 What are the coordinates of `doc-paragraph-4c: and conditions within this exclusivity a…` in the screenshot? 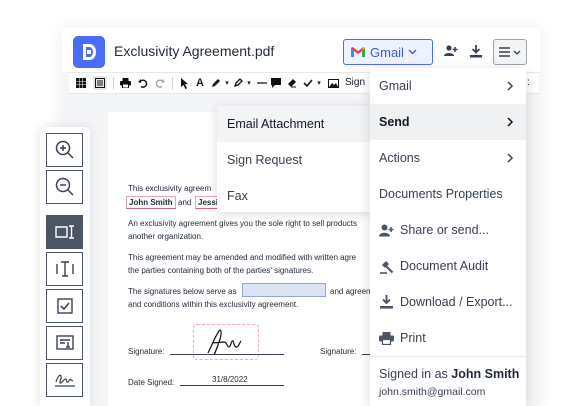 It's located at (213, 304).